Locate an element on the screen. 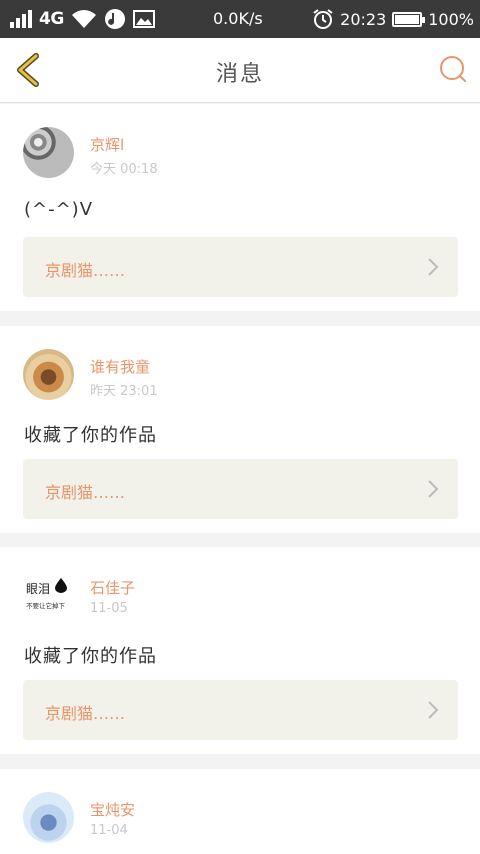 Image resolution: width=480 pixels, height=854 pixels. avatar-subtext: 不要让它掉下 is located at coordinates (45, 606).